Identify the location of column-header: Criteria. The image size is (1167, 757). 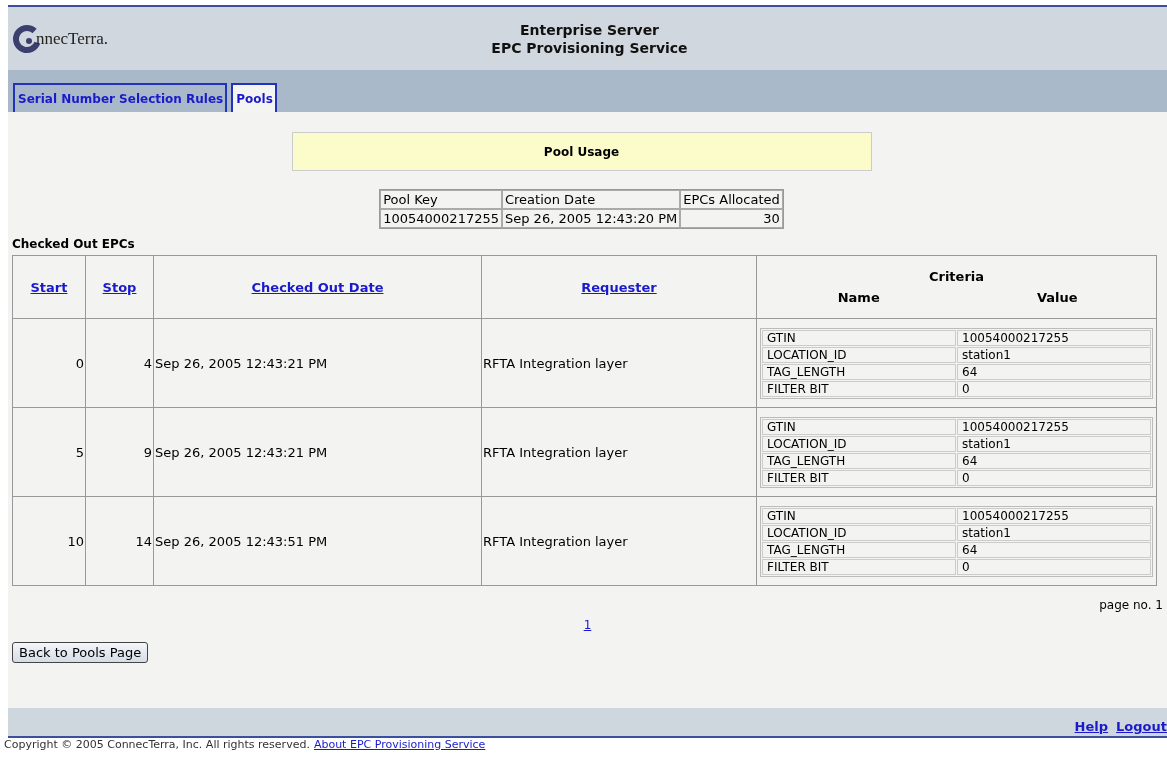
(956, 277).